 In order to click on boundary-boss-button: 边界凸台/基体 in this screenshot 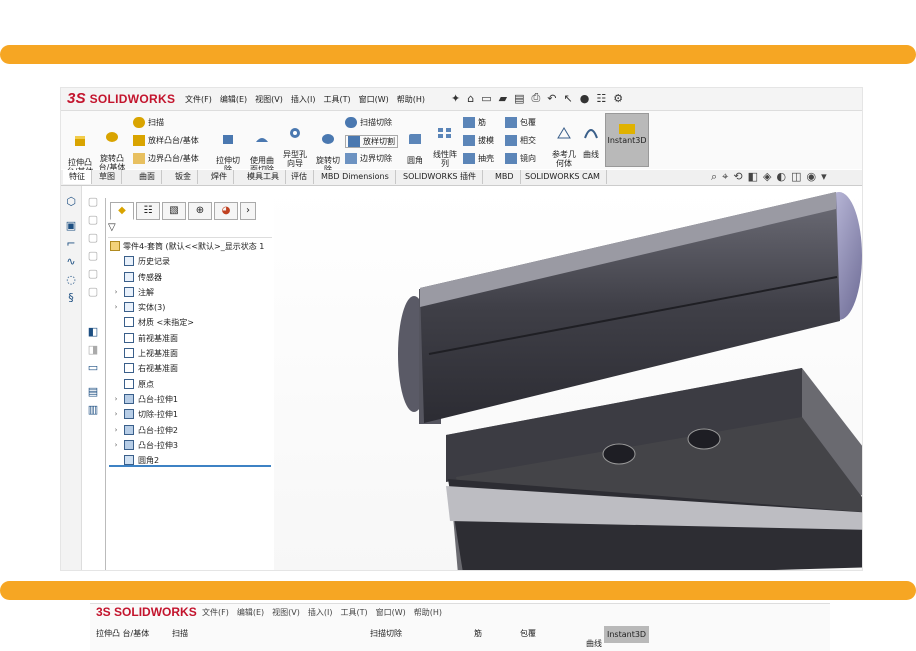, I will do `click(166, 158)`.